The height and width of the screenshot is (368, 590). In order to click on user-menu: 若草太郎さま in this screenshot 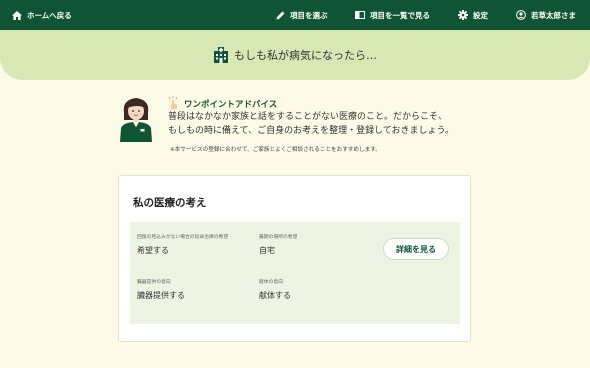, I will do `click(546, 15)`.